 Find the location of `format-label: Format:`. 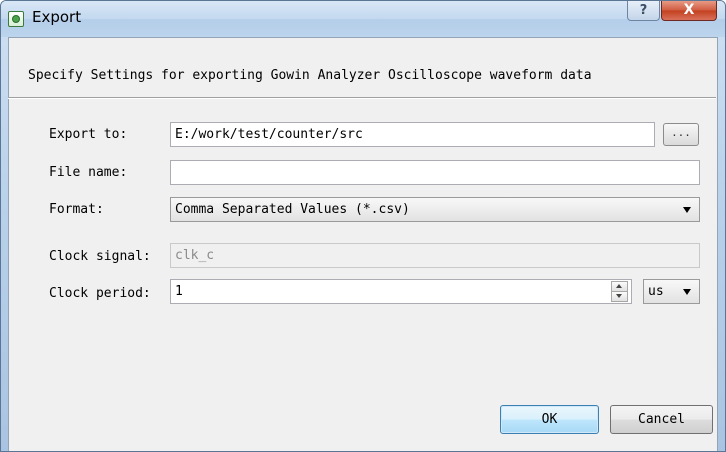

format-label: Format: is located at coordinates (76, 209).